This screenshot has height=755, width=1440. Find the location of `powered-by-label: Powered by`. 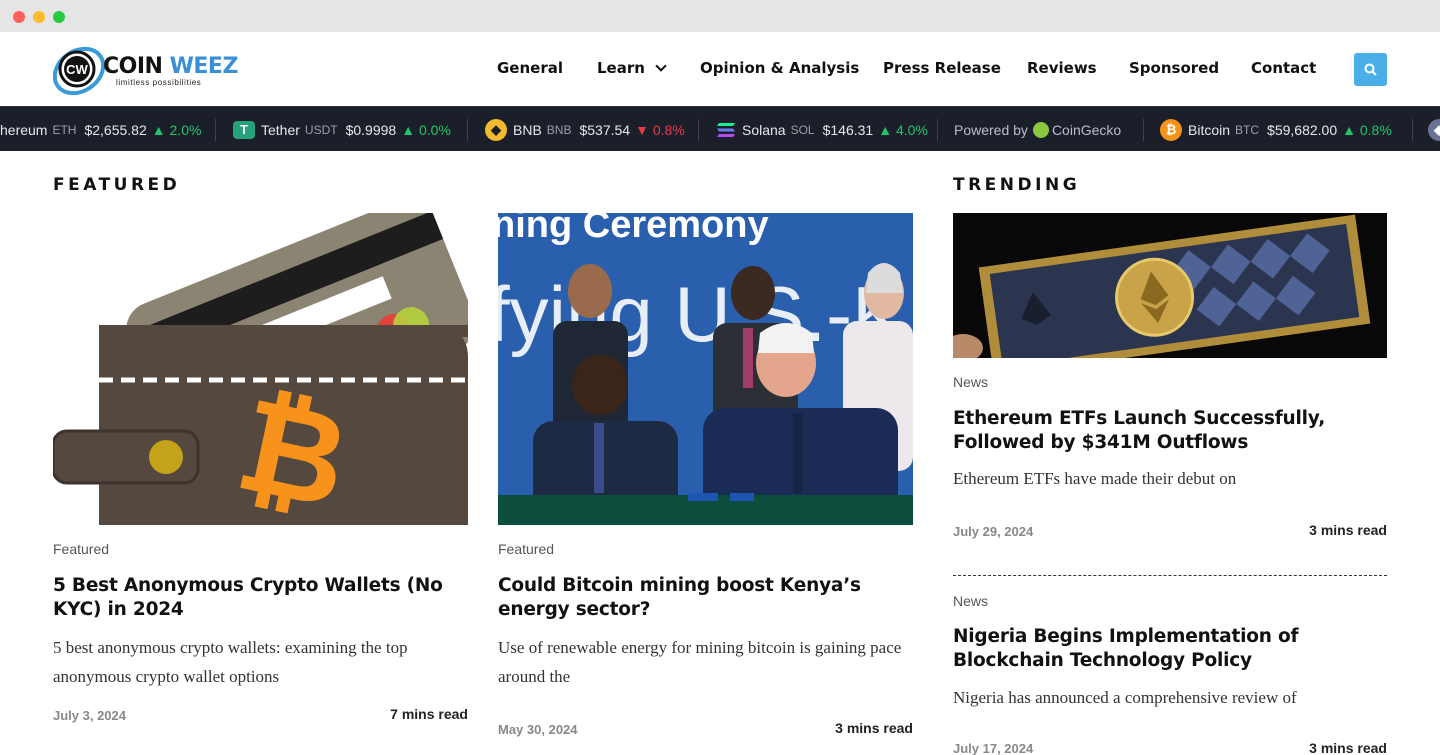

powered-by-label: Powered by is located at coordinates (991, 129).